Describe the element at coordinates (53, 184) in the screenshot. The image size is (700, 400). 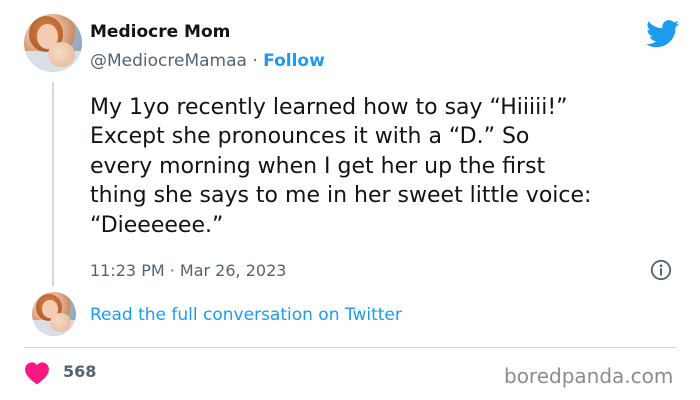
I see `thread-line` at that location.